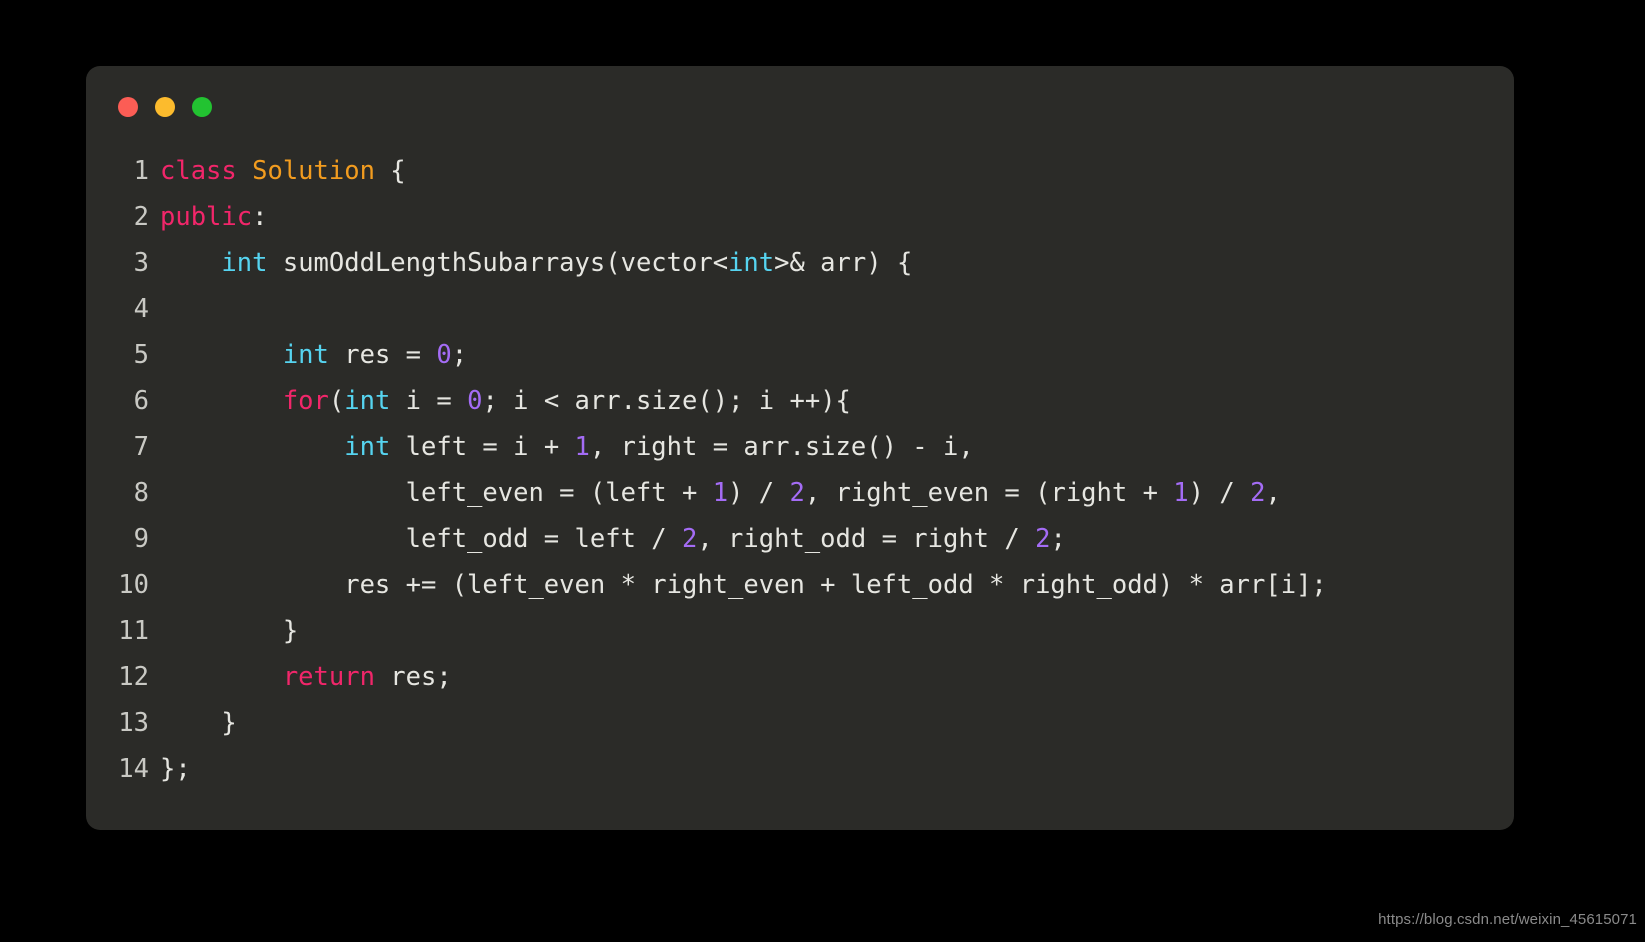 This screenshot has height=942, width=1645. I want to click on code-token: {, so click(390, 171).